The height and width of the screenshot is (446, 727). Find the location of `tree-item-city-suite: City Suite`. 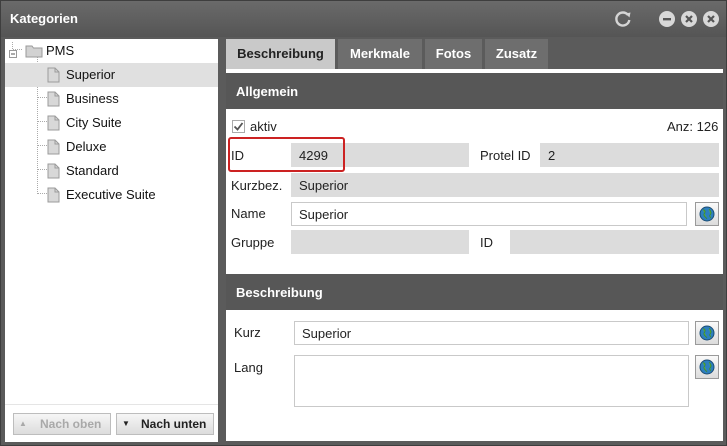

tree-item-city-suite: City Suite is located at coordinates (111, 123).